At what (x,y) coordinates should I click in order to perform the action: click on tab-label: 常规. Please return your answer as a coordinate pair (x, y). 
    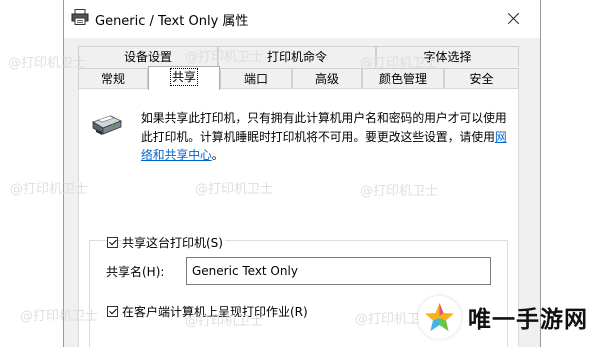
    Looking at the image, I should click on (112, 79).